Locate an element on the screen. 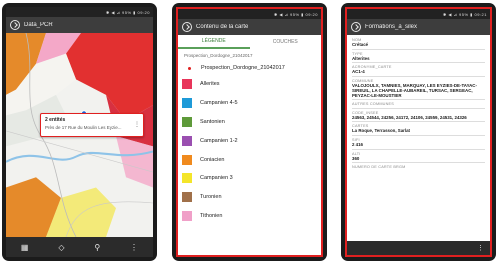 The height and width of the screenshot is (266, 497). layer-name: Prospection_Dordogne_21042017 is located at coordinates (218, 55).